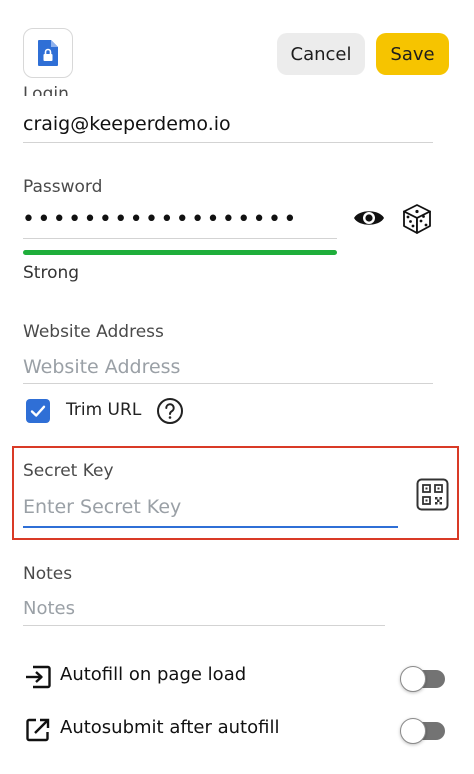 This screenshot has height=774, width=474. I want to click on cancel-button: Cancel, so click(321, 54).